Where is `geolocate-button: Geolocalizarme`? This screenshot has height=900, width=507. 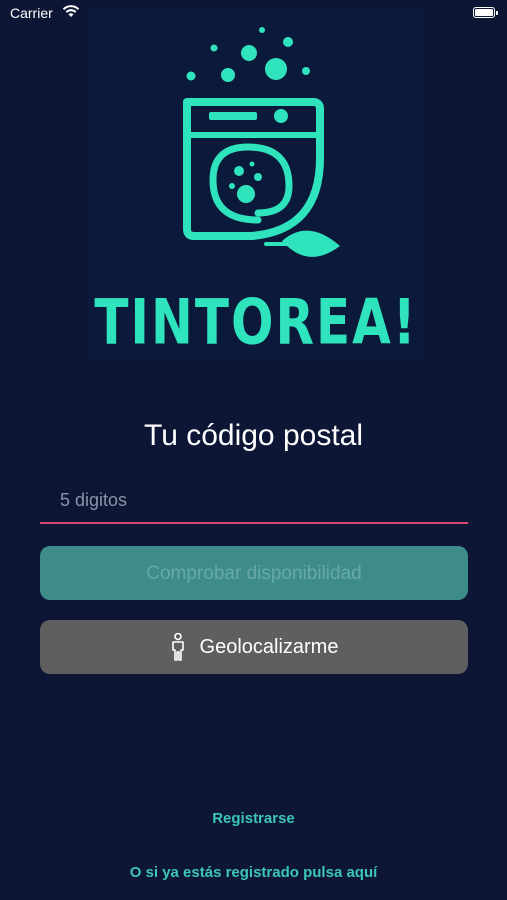 geolocate-button: Geolocalizarme is located at coordinates (254, 647).